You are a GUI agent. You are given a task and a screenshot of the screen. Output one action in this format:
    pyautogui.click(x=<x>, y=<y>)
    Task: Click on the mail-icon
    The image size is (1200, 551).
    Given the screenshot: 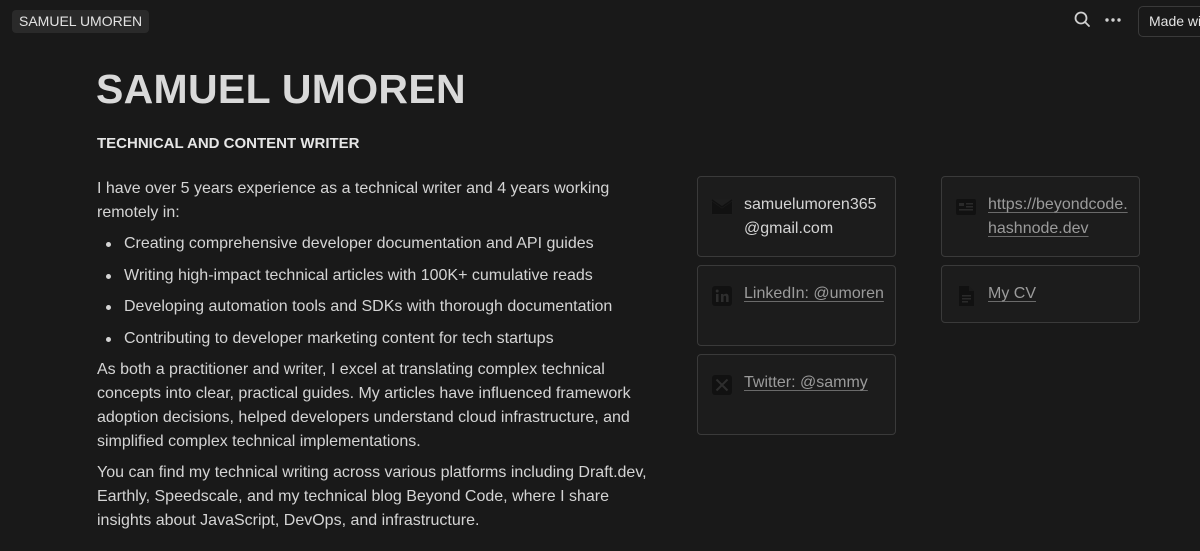 What is the action you would take?
    pyautogui.click(x=722, y=207)
    